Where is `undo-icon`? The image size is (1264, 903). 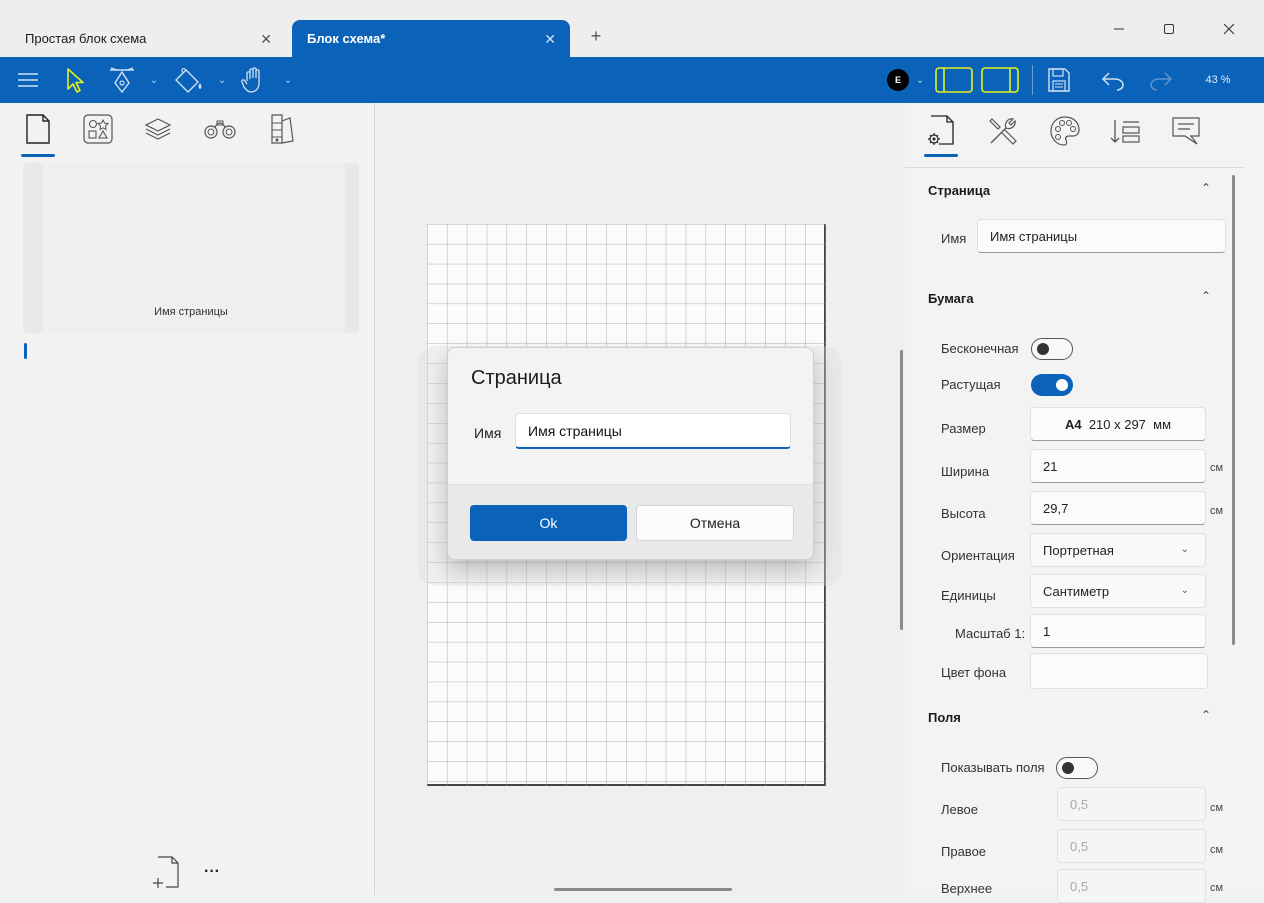
undo-icon is located at coordinates (1113, 80).